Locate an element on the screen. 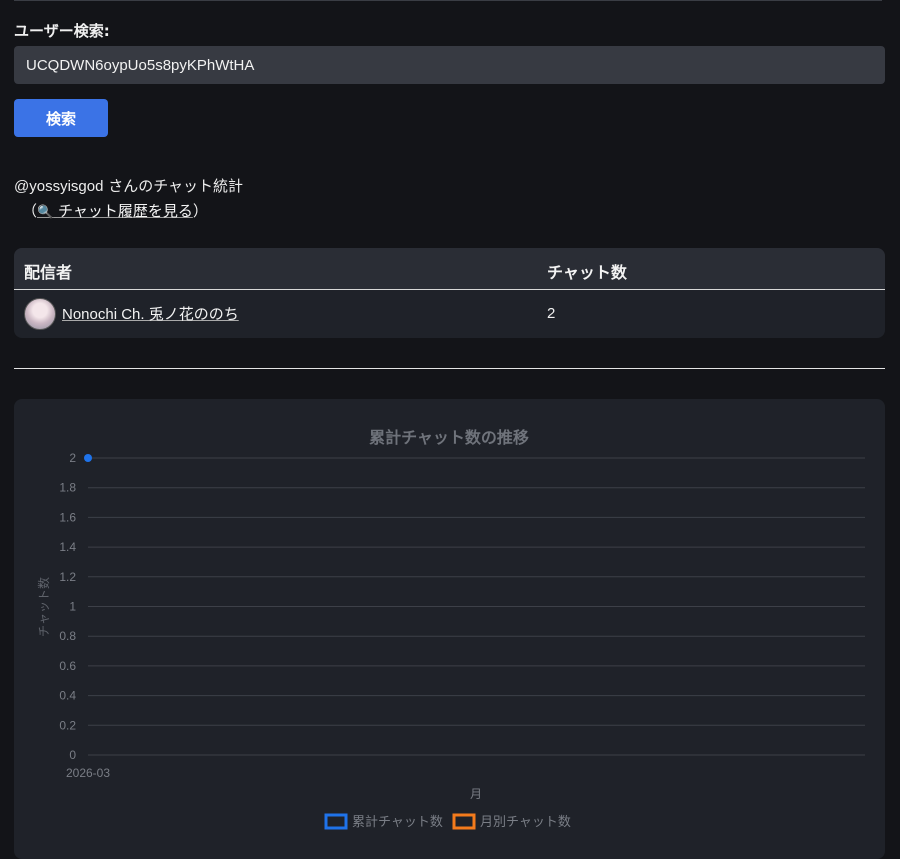  streamer-table: 配信者 チャット数 Nonochi Ch. 兎ノ花ののち 2 is located at coordinates (449, 293).